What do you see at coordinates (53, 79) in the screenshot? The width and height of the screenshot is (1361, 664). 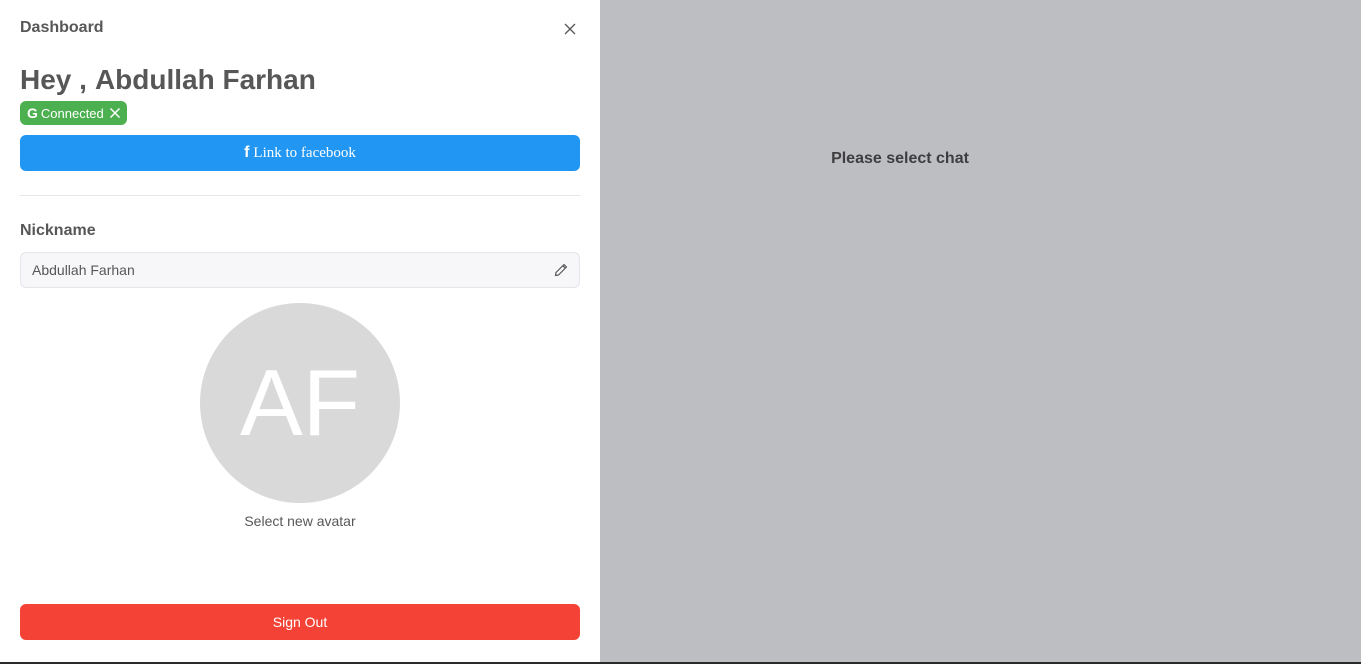 I see `greeting-prefix: Hey ,` at bounding box center [53, 79].